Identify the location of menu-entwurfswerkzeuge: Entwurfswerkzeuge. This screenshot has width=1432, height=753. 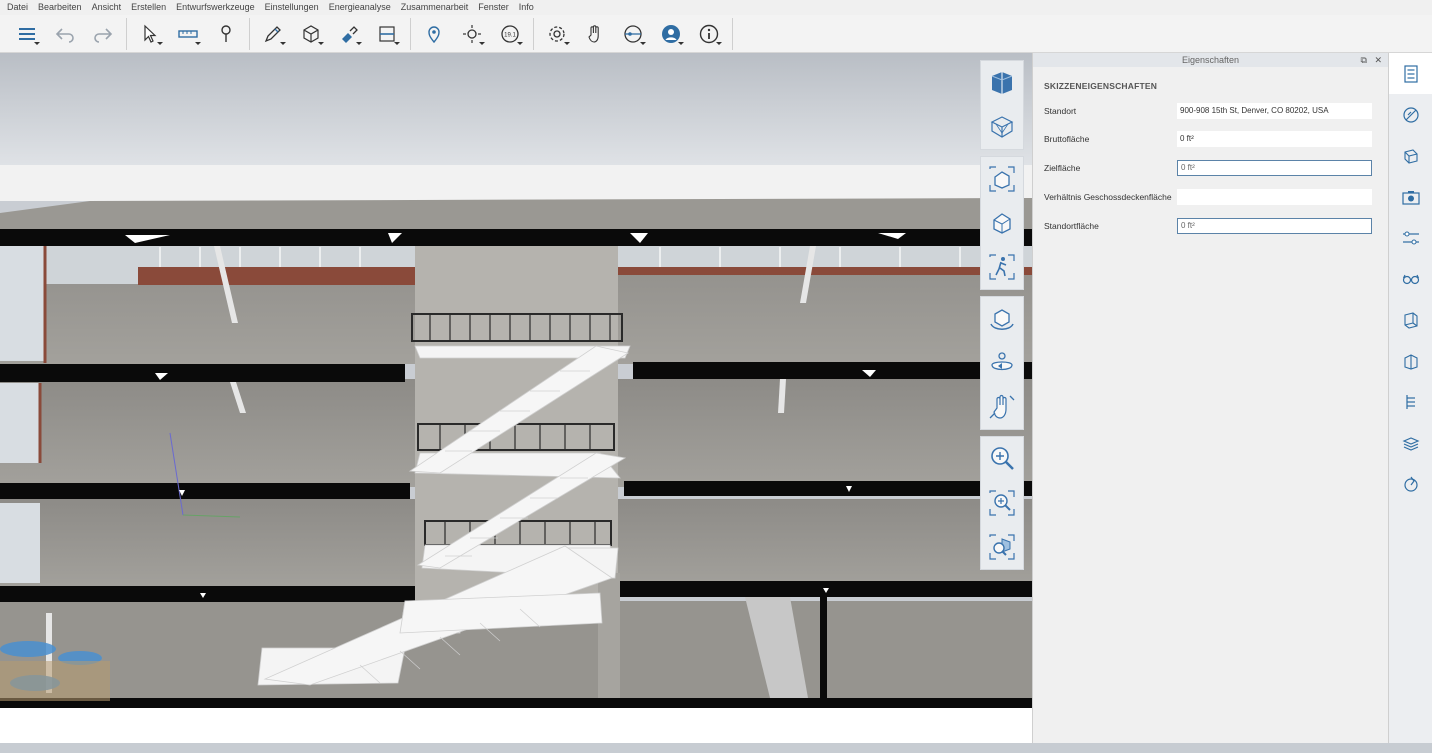
(220, 7).